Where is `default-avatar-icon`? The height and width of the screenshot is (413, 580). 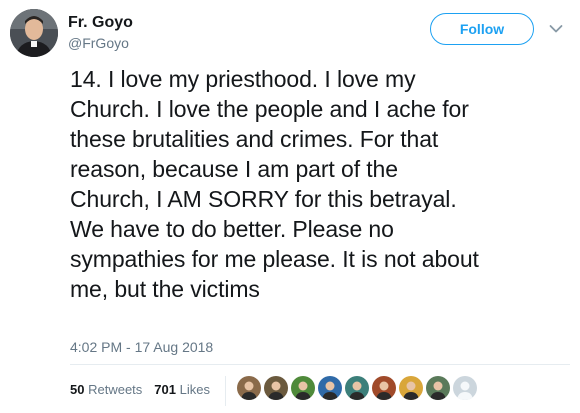
default-avatar-icon is located at coordinates (465, 388).